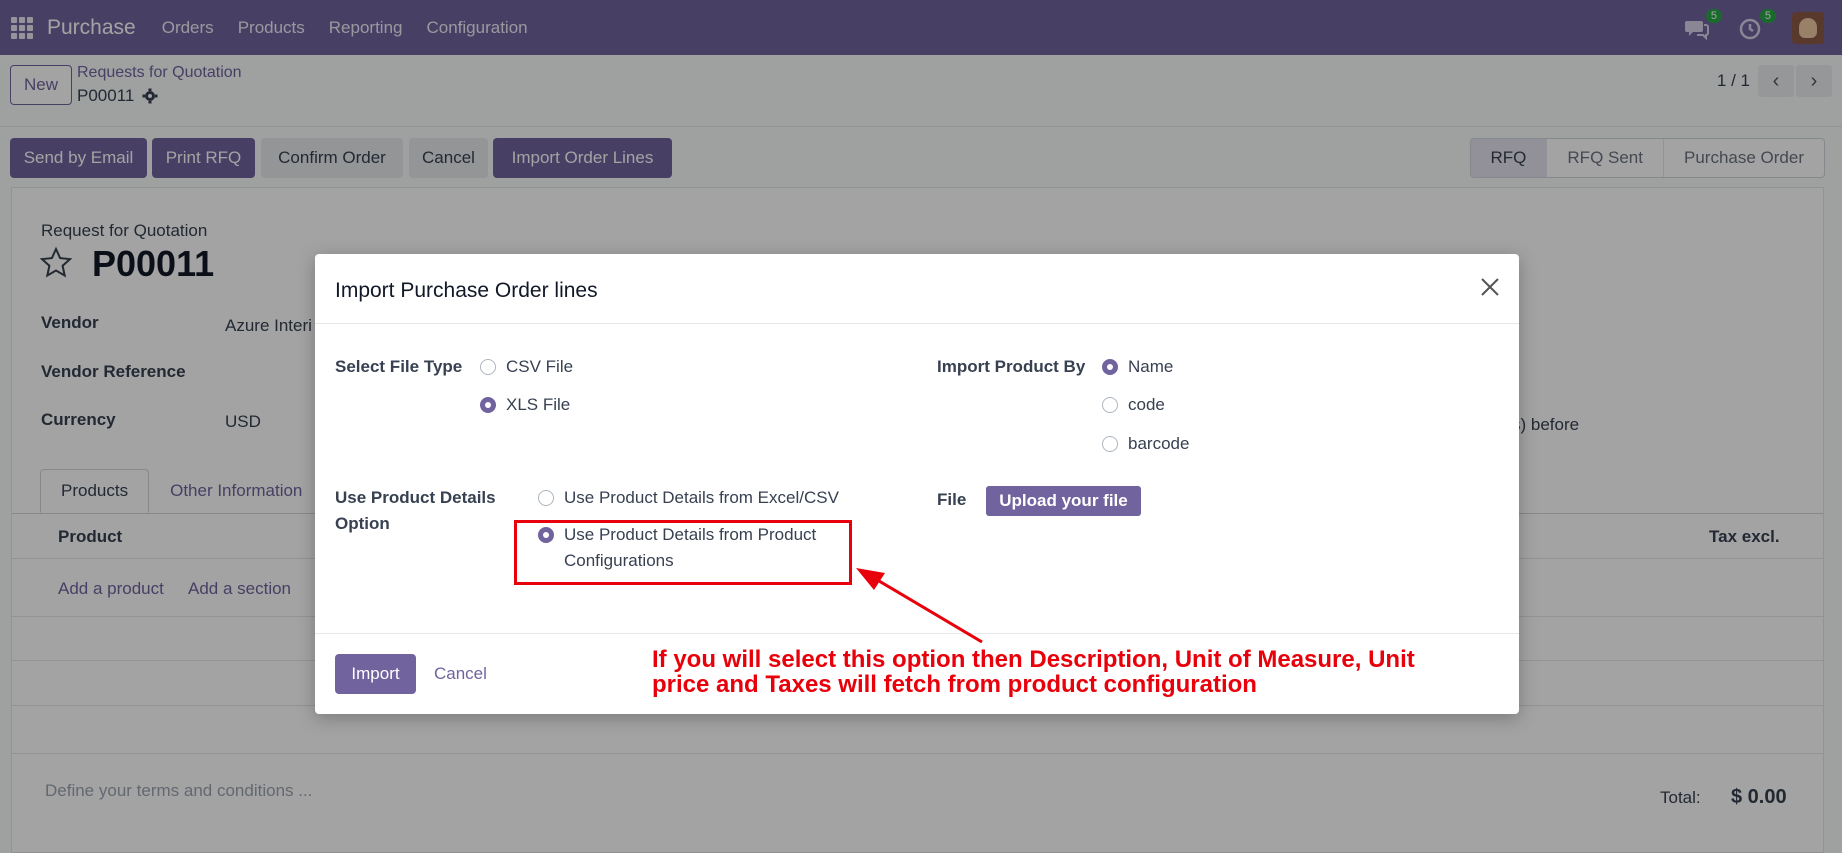 This screenshot has height=853, width=1842. I want to click on import-button: Import, so click(375, 674).